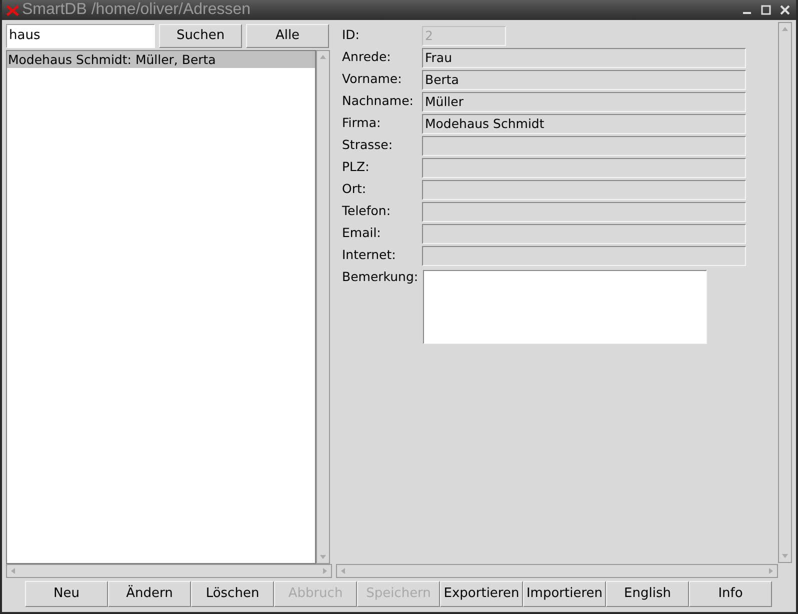  I want to click on input-field: Müller, so click(584, 102).